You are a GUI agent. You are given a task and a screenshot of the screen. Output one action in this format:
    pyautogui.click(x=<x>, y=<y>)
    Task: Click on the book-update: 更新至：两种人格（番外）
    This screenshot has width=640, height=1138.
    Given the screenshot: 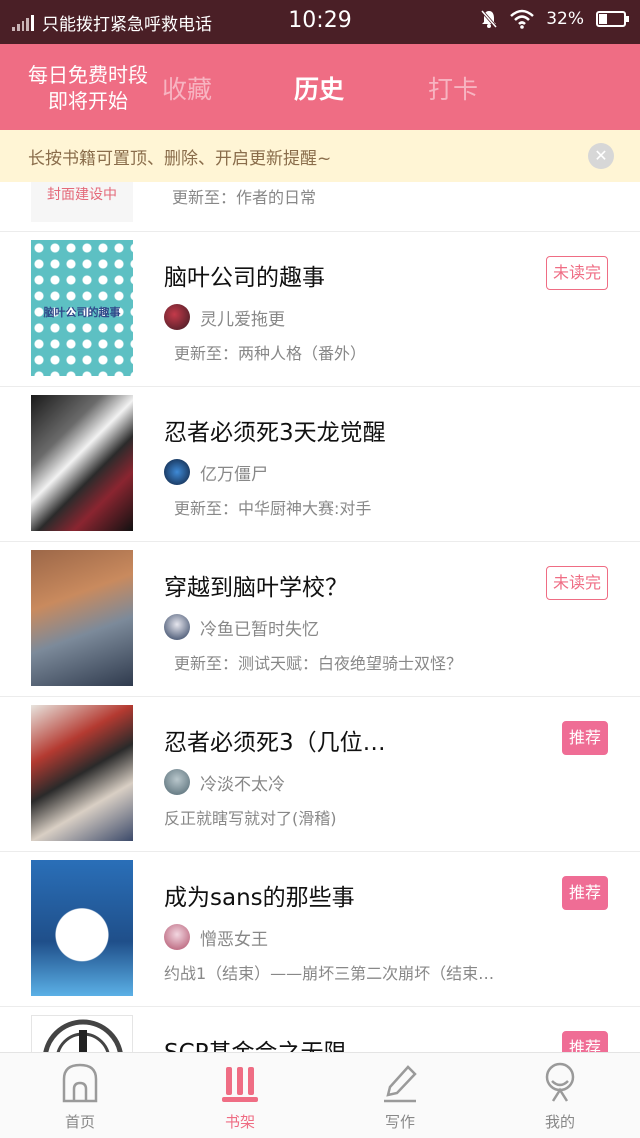 What is the action you would take?
    pyautogui.click(x=270, y=353)
    